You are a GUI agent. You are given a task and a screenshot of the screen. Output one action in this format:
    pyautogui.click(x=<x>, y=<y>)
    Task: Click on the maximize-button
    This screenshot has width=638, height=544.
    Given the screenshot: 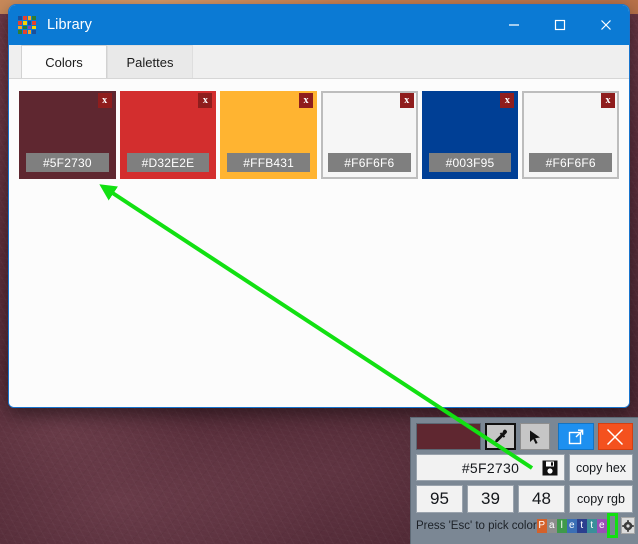 What is the action you would take?
    pyautogui.click(x=560, y=25)
    